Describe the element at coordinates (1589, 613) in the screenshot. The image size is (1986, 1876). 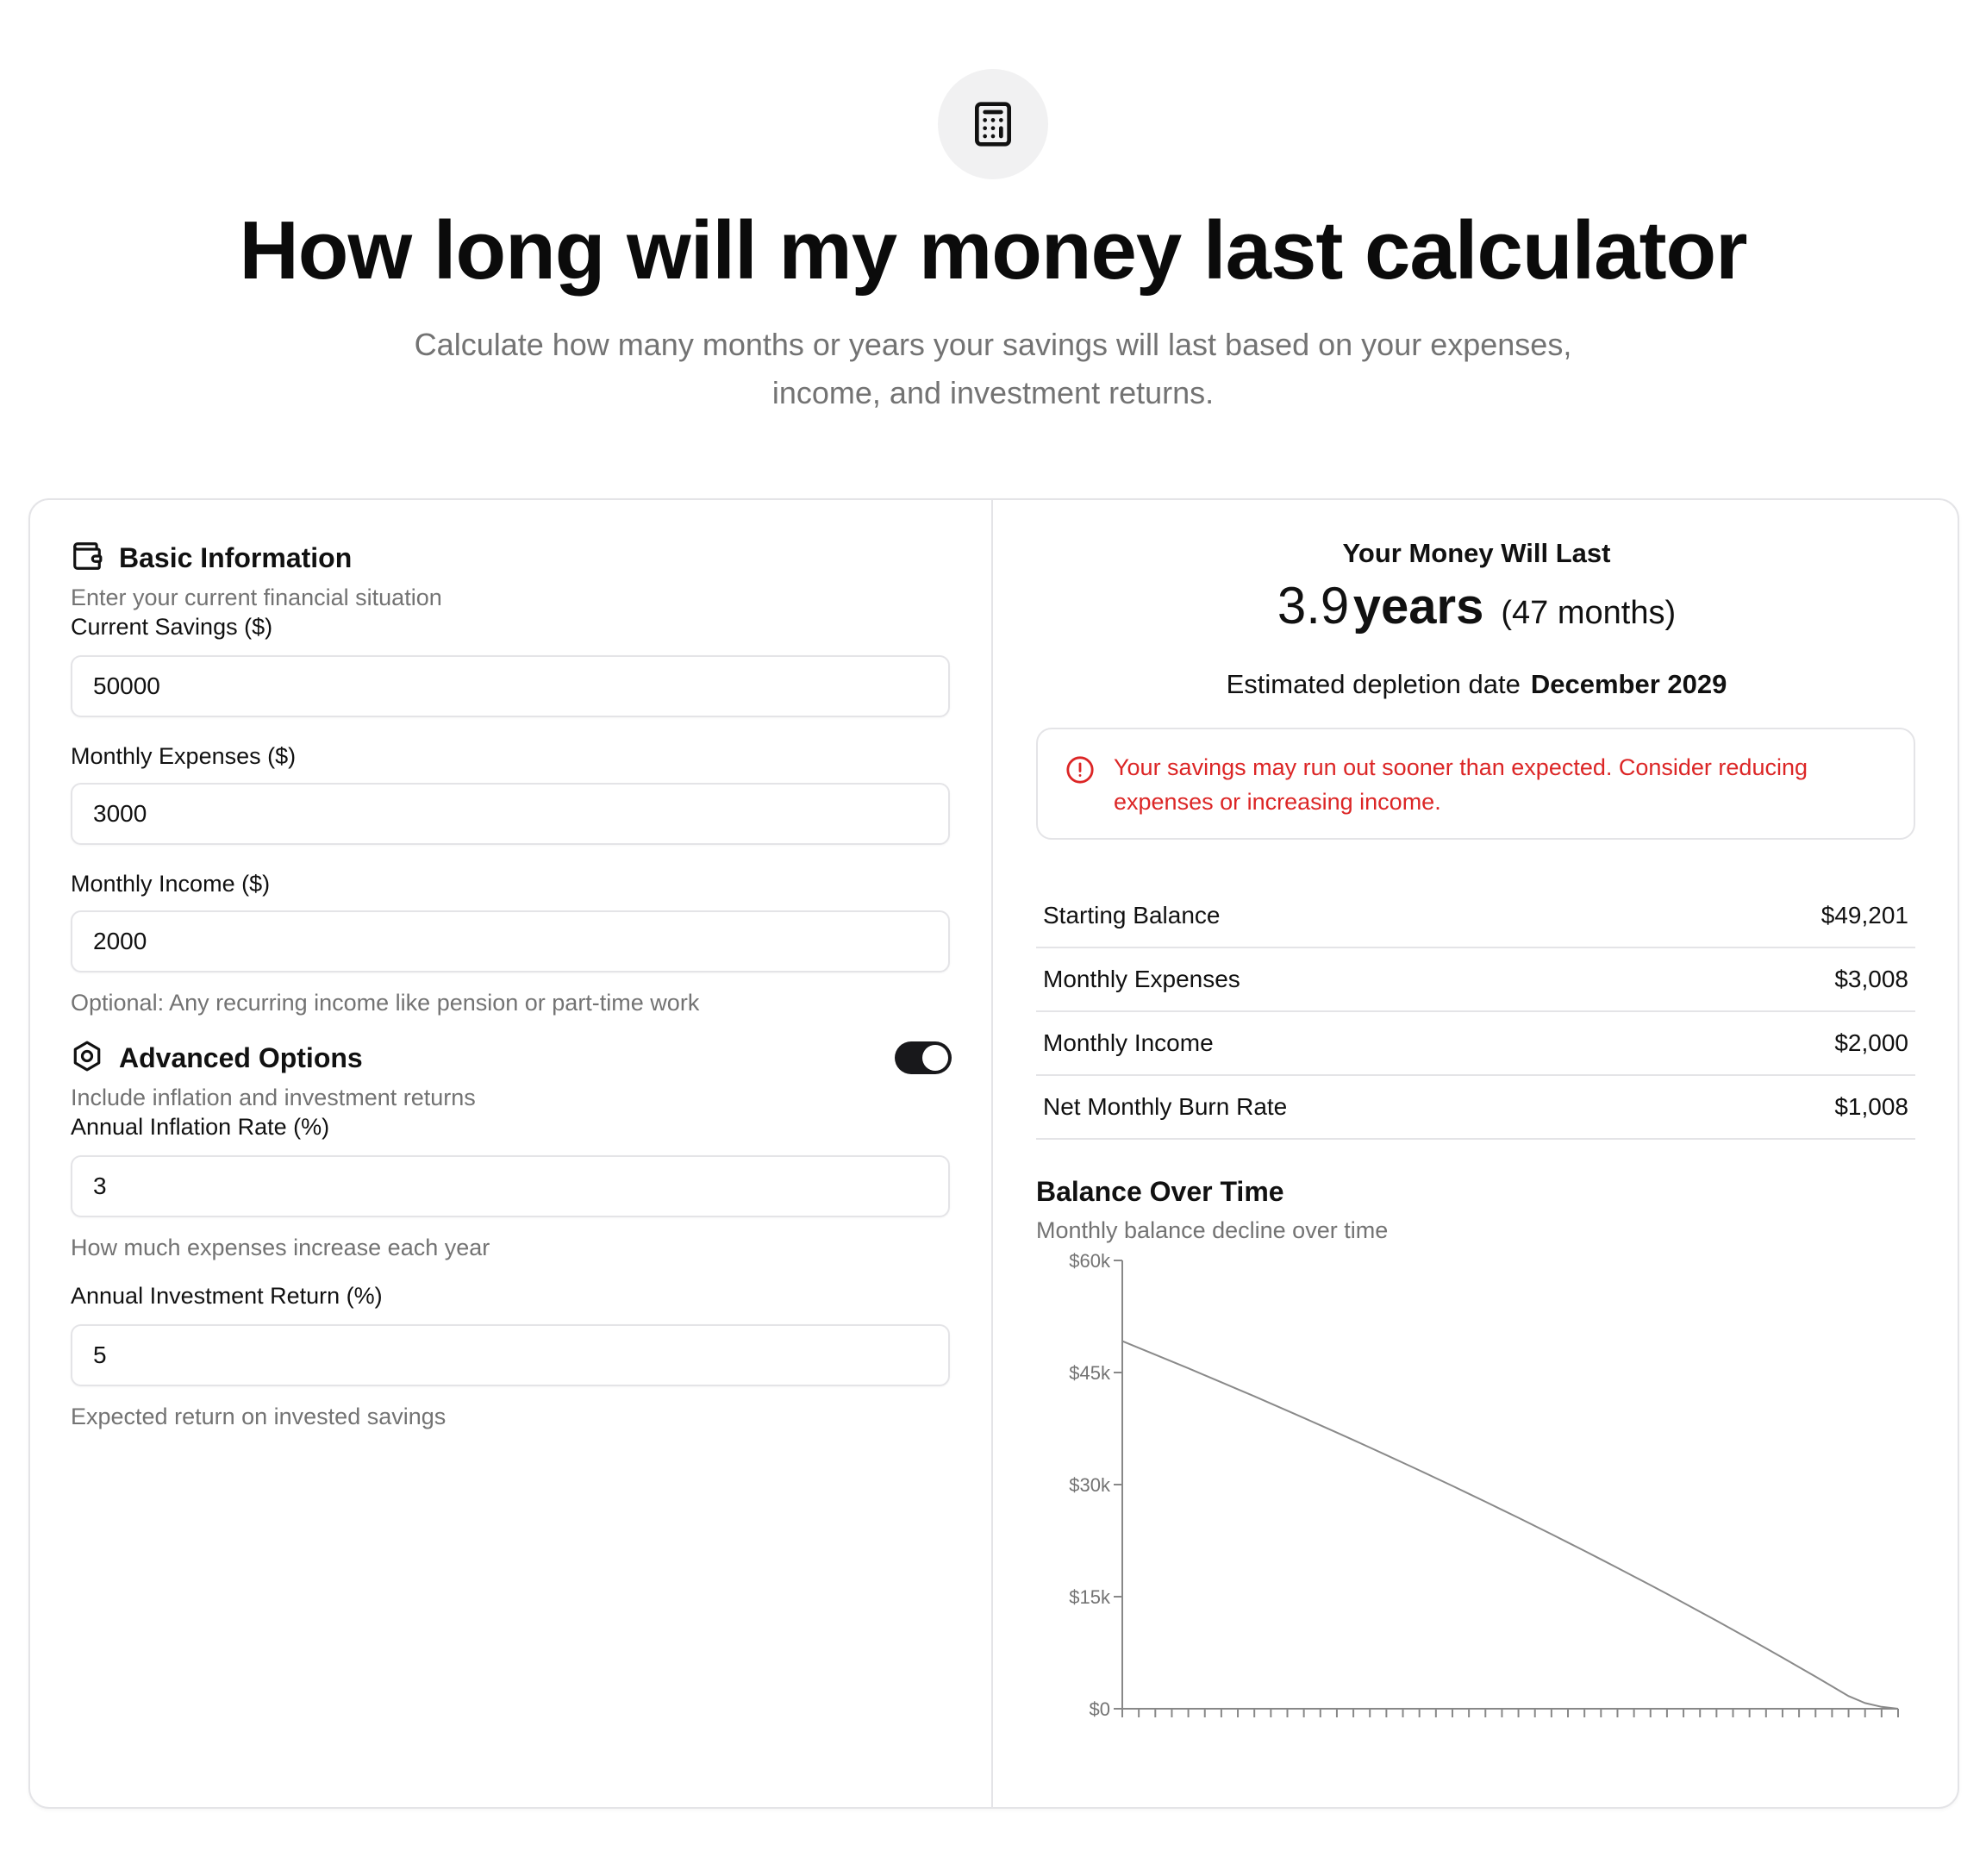
I see `months-count: (47 months)` at that location.